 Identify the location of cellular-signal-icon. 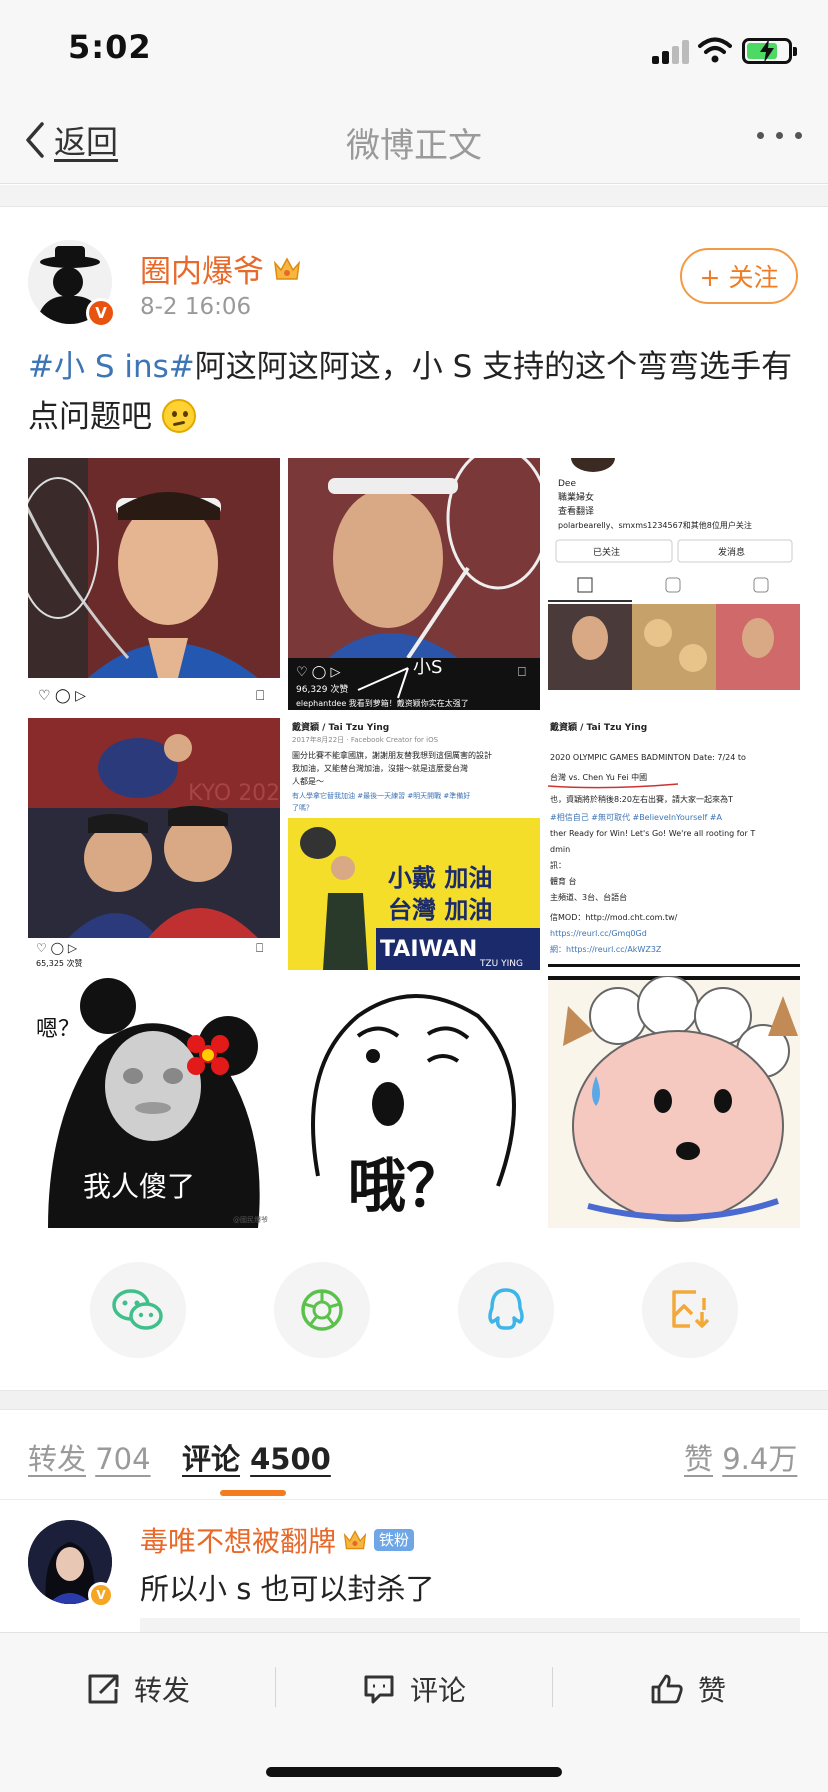
(671, 52).